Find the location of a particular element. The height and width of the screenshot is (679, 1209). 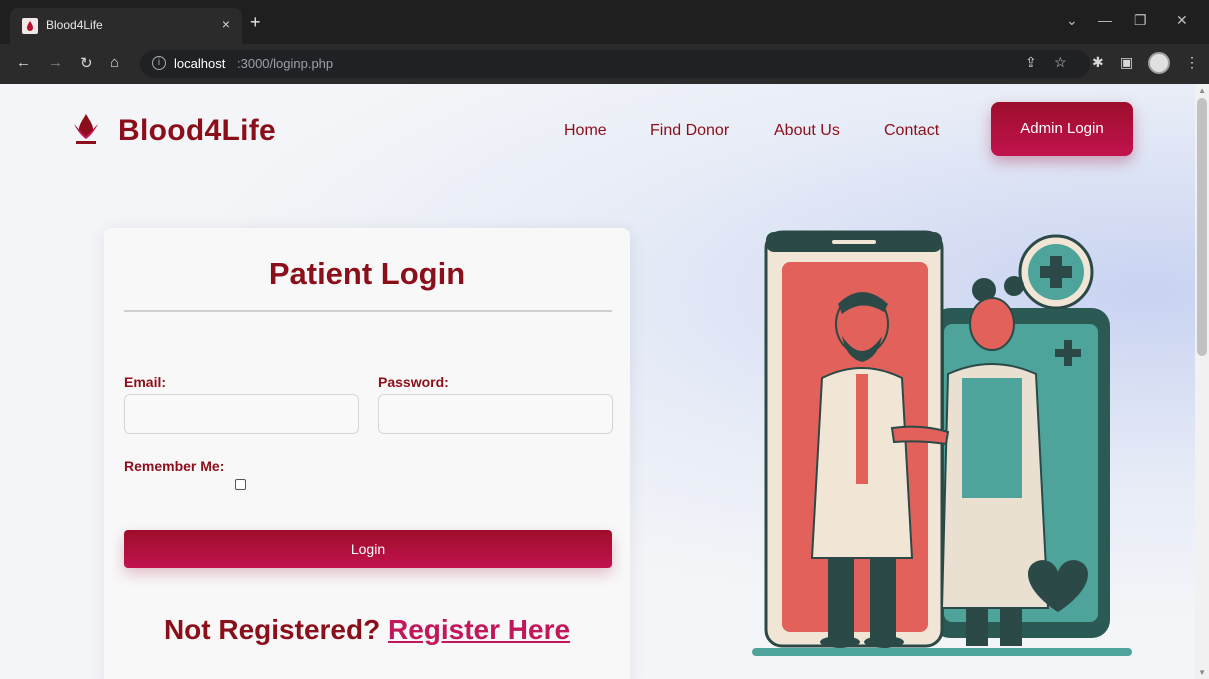

share-icon: ⇪ is located at coordinates (1031, 62).